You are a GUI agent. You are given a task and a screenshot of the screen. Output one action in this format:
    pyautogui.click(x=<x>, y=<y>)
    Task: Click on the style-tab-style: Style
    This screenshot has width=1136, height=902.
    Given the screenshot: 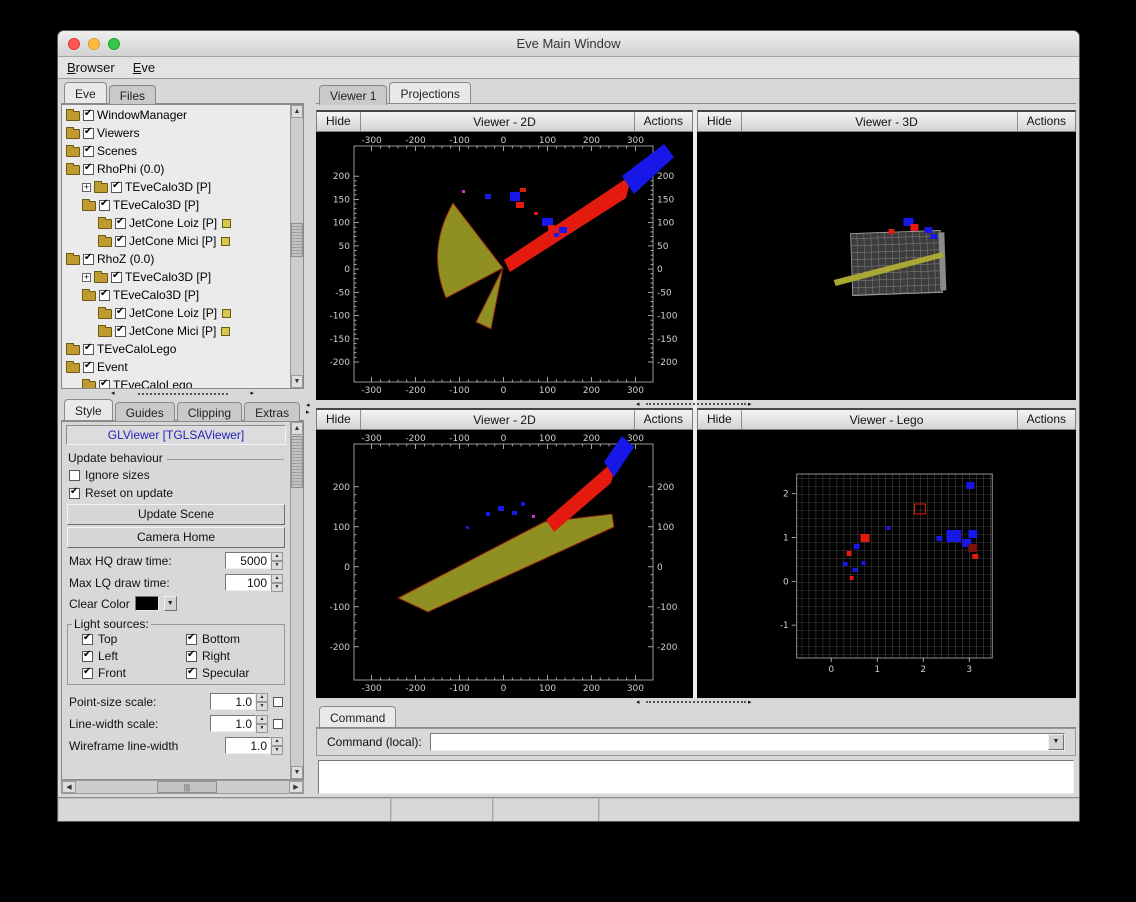 What is the action you would take?
    pyautogui.click(x=88, y=409)
    